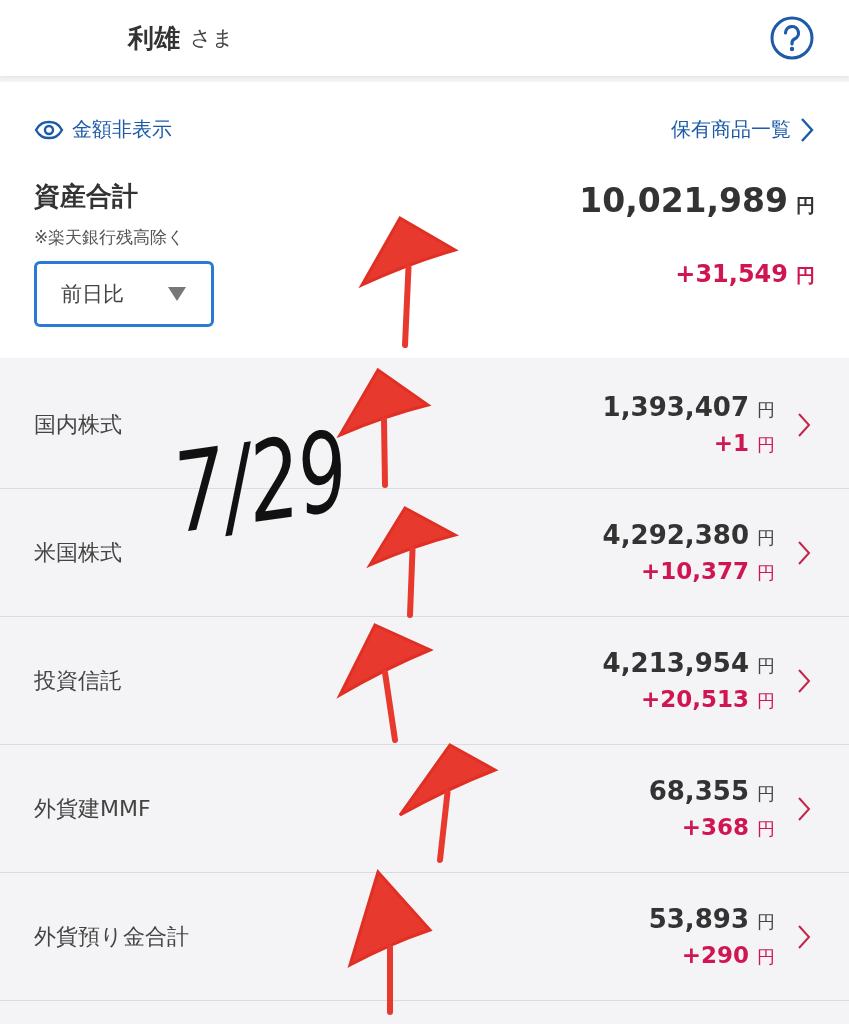 This screenshot has height=1024, width=849. What do you see at coordinates (78, 680) in the screenshot?
I see `category-name: 投資信託` at bounding box center [78, 680].